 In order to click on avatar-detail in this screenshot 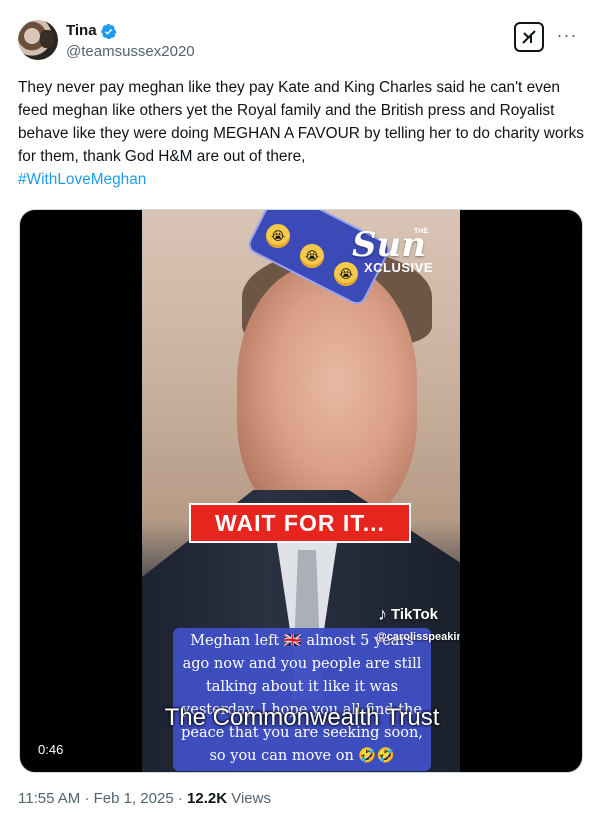, I will do `click(47, 39)`.